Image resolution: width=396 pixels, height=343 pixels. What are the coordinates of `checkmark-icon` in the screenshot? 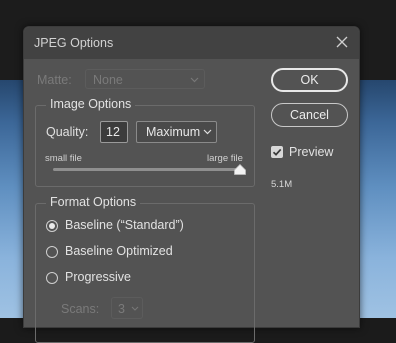 It's located at (277, 152).